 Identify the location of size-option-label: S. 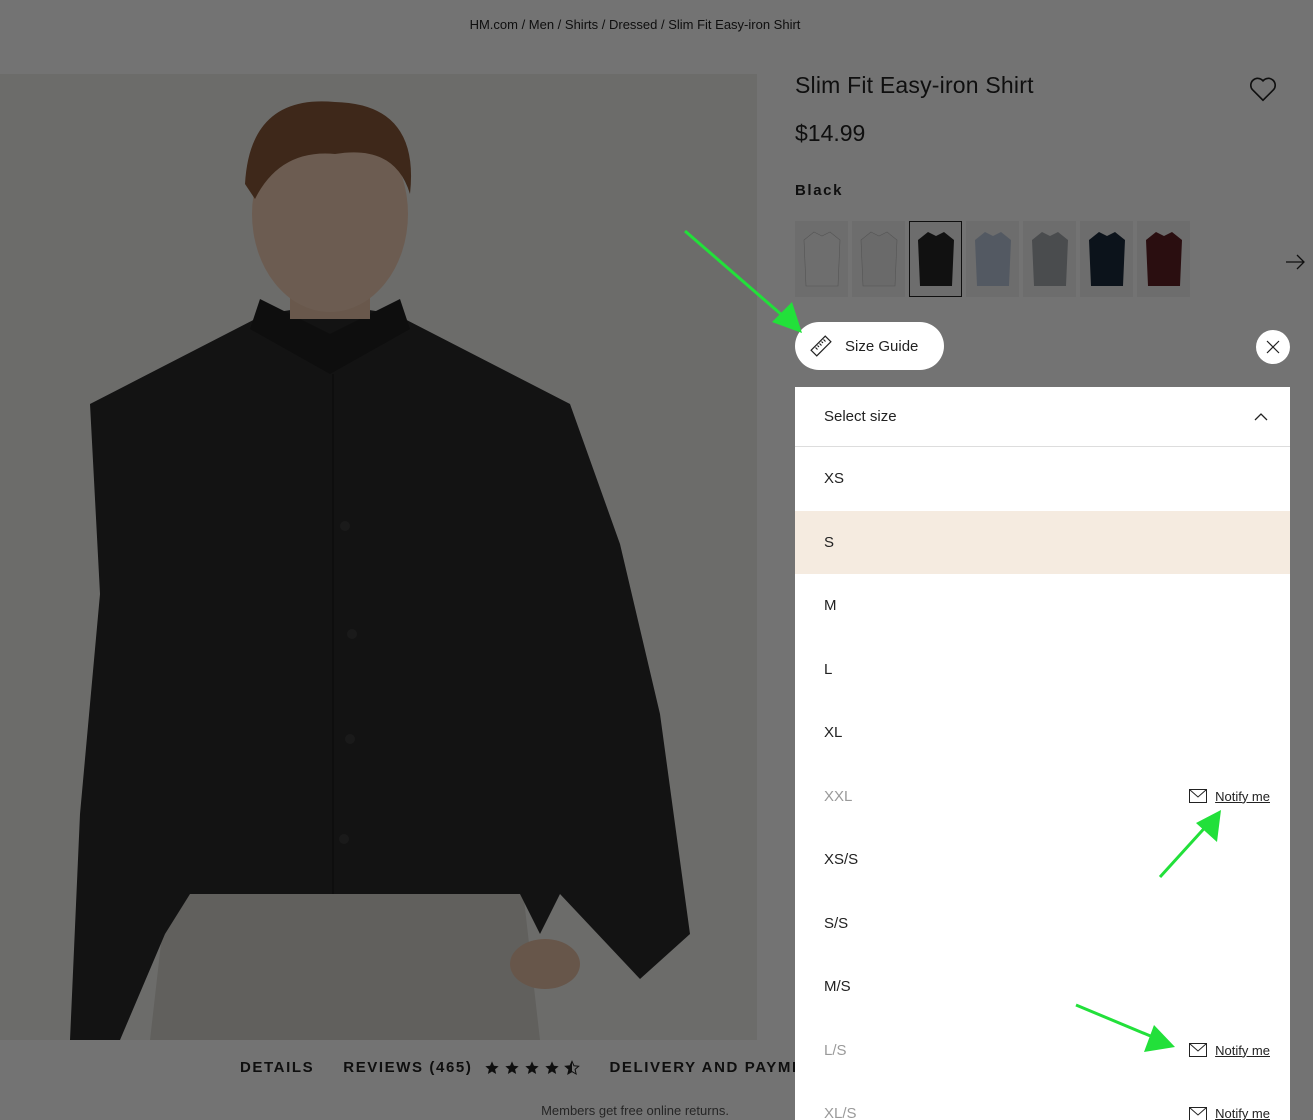
(829, 542).